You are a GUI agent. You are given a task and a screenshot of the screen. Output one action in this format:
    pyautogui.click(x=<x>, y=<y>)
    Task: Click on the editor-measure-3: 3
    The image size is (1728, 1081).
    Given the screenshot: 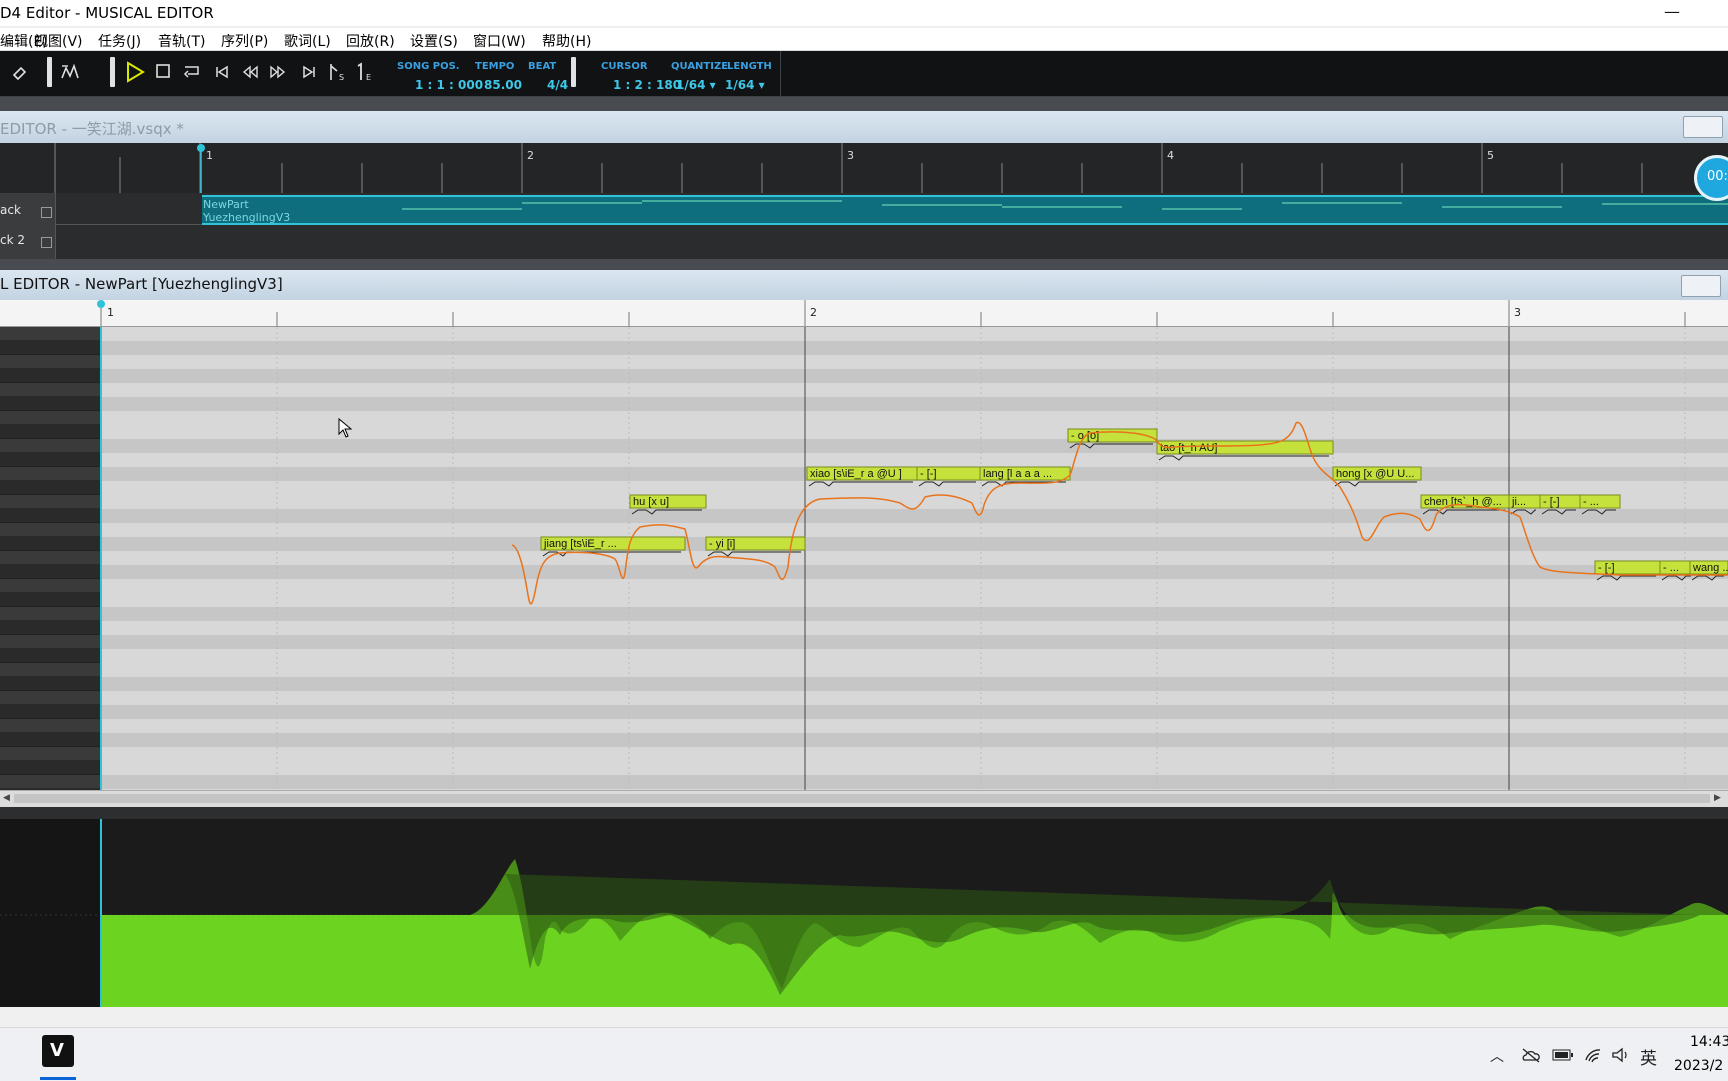 What is the action you would take?
    pyautogui.click(x=1517, y=312)
    